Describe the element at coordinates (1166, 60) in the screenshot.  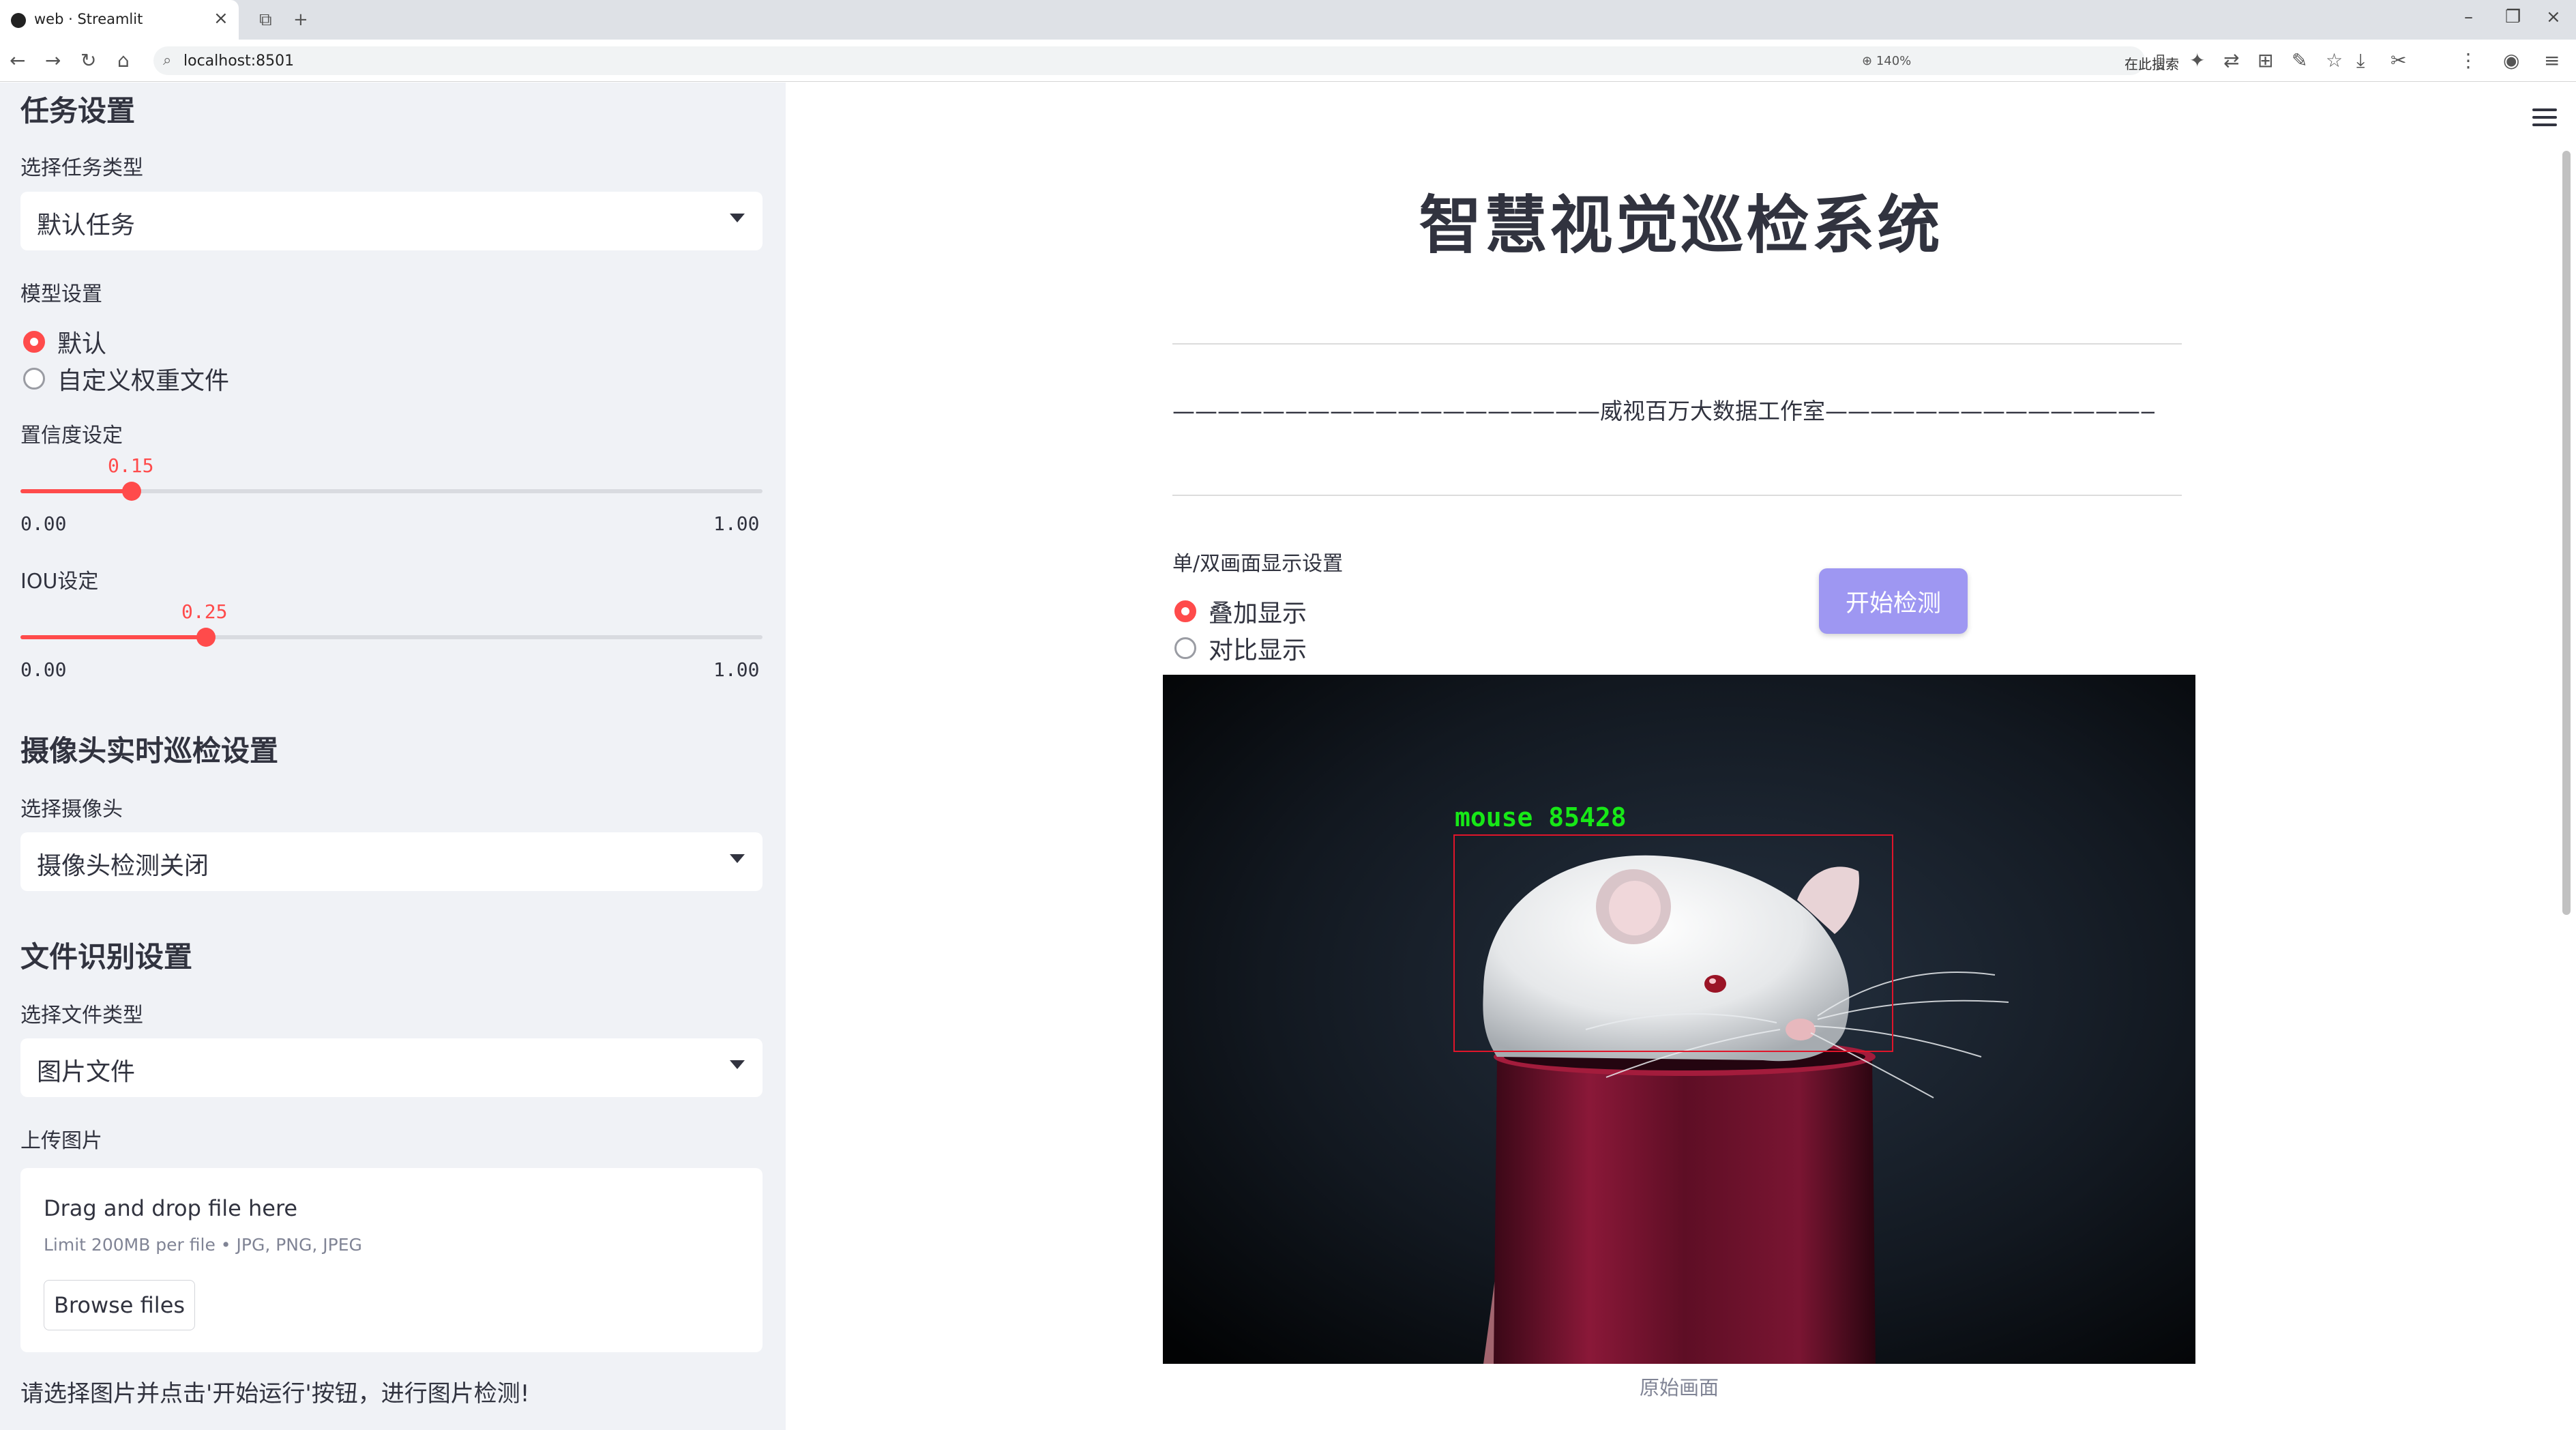
I see `address-bar: ⌕ localhost:8501 ⊕ 140% 在此搜索` at that location.